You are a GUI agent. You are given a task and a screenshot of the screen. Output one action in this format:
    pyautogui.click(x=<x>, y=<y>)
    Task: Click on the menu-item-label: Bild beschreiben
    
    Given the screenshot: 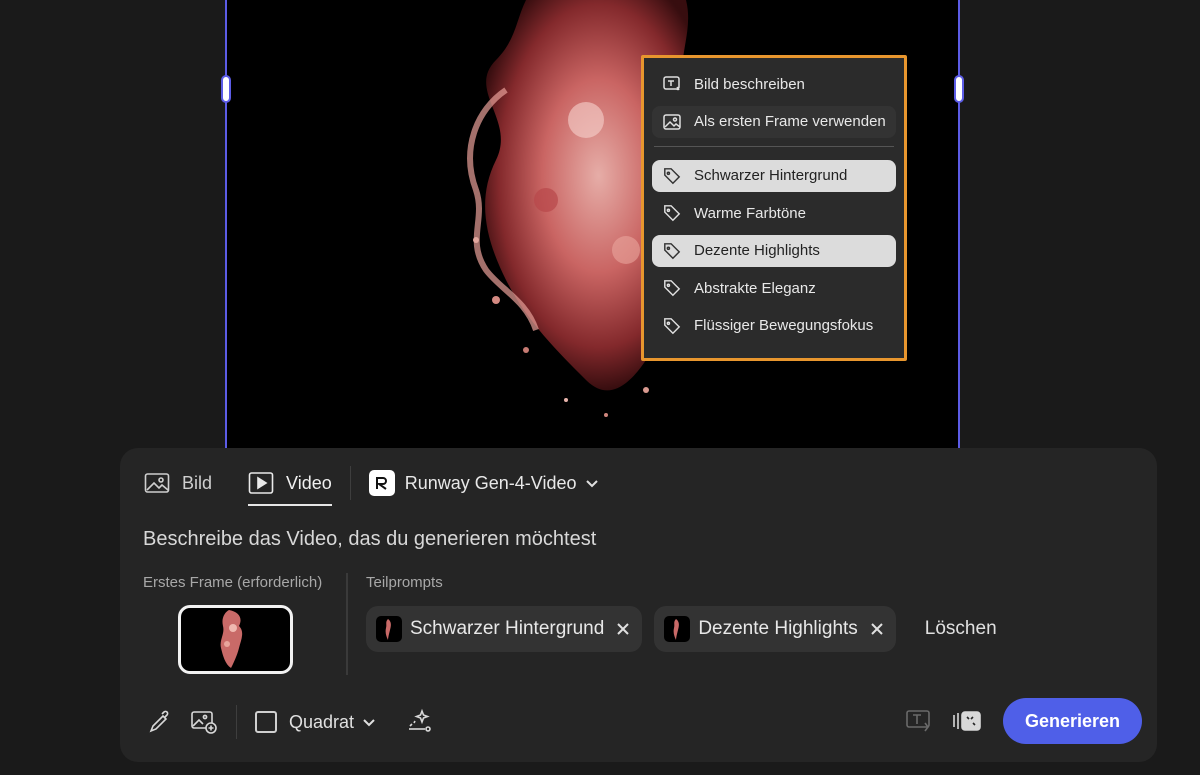 What is the action you would take?
    pyautogui.click(x=749, y=84)
    